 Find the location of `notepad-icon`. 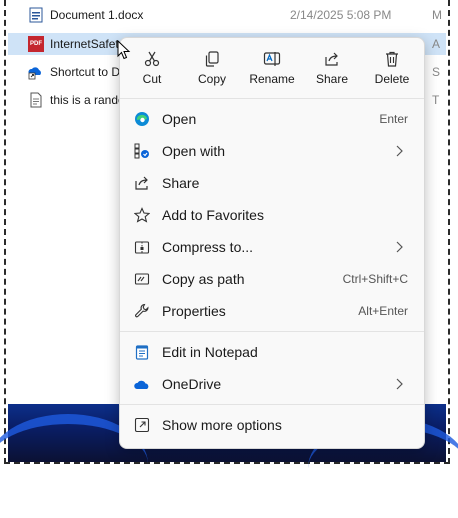

notepad-icon is located at coordinates (142, 352).